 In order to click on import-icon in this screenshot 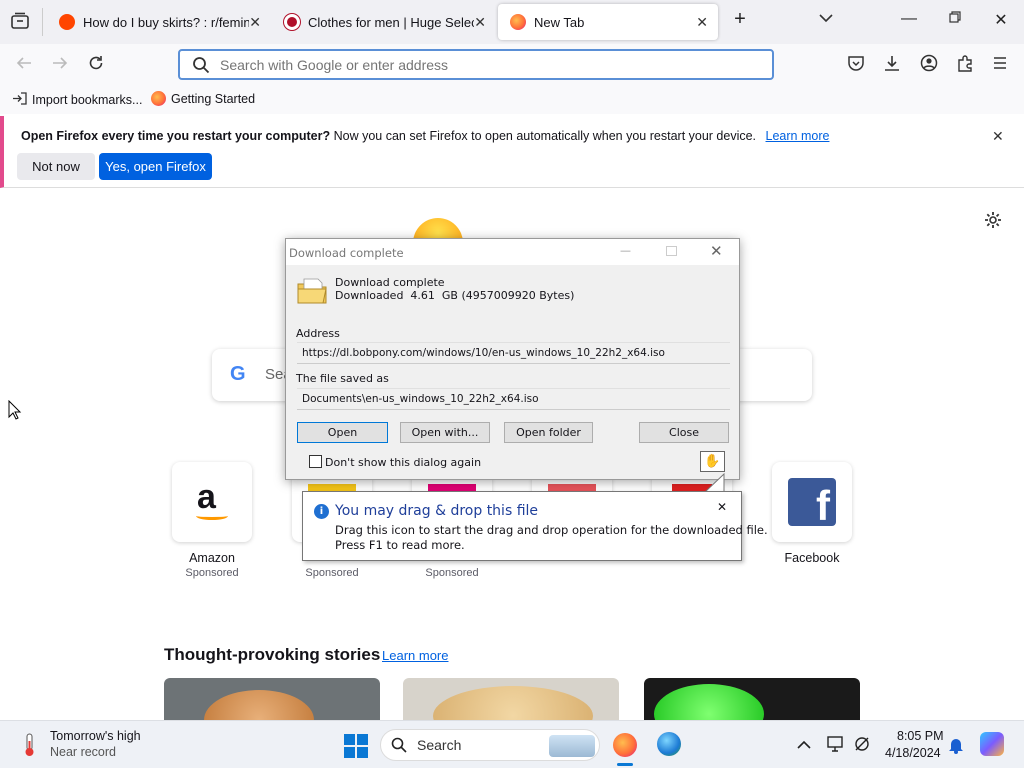, I will do `click(19, 100)`.